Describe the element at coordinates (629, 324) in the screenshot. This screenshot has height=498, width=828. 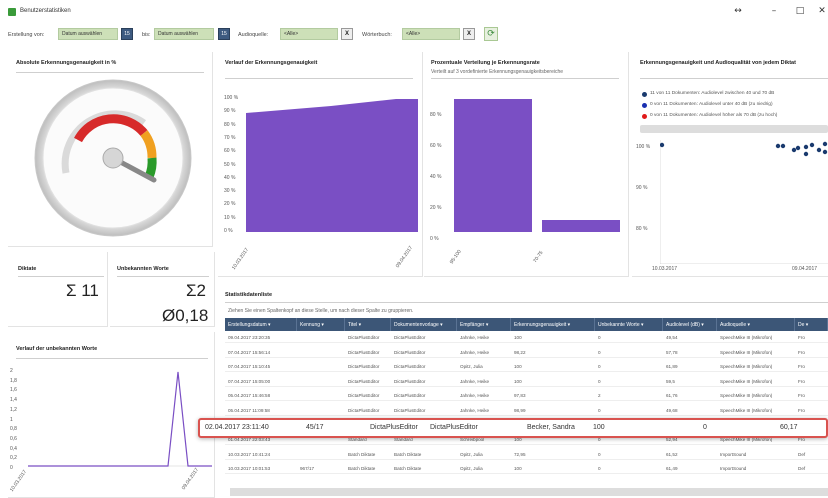
I see `column-header: Unbekannte Worte ▾` at that location.